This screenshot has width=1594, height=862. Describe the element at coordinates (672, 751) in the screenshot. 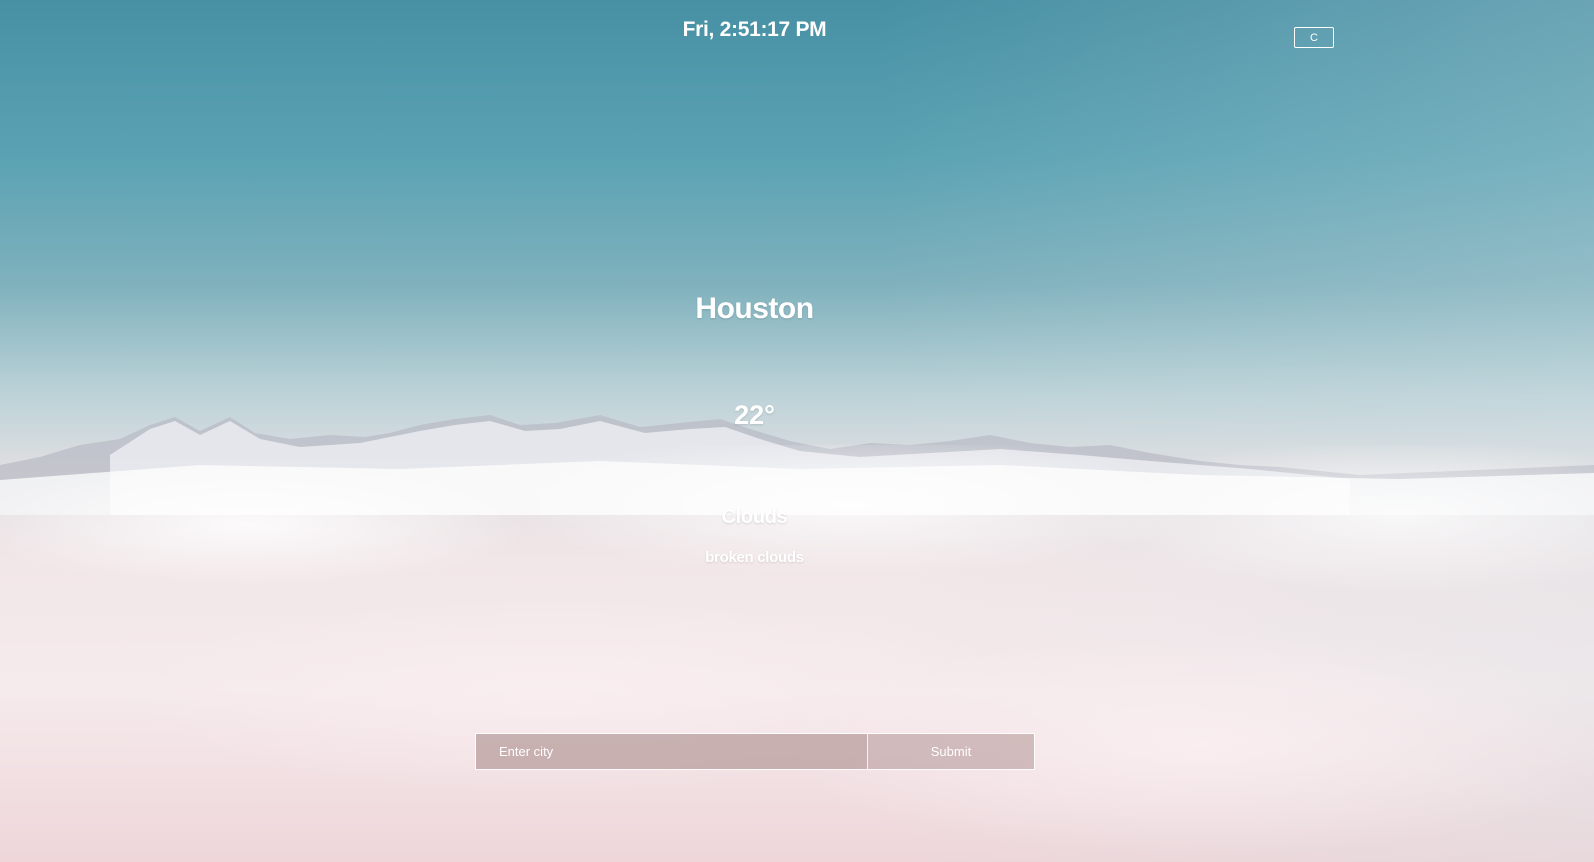

I see `city-input` at that location.